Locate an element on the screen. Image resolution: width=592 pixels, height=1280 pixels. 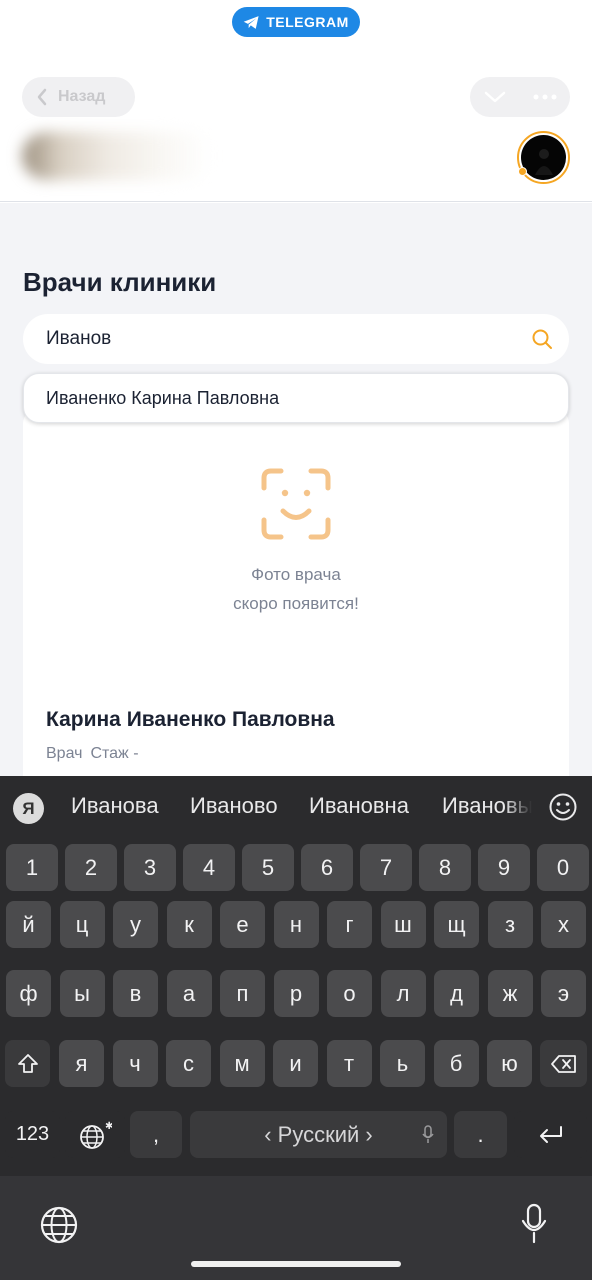
shift-icon is located at coordinates (27, 1063).